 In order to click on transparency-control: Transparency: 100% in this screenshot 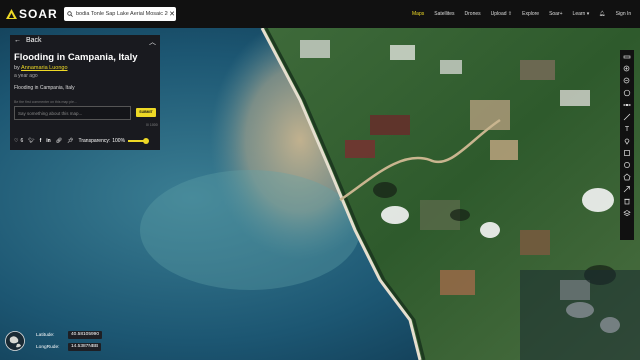, I will do `click(114, 141)`.